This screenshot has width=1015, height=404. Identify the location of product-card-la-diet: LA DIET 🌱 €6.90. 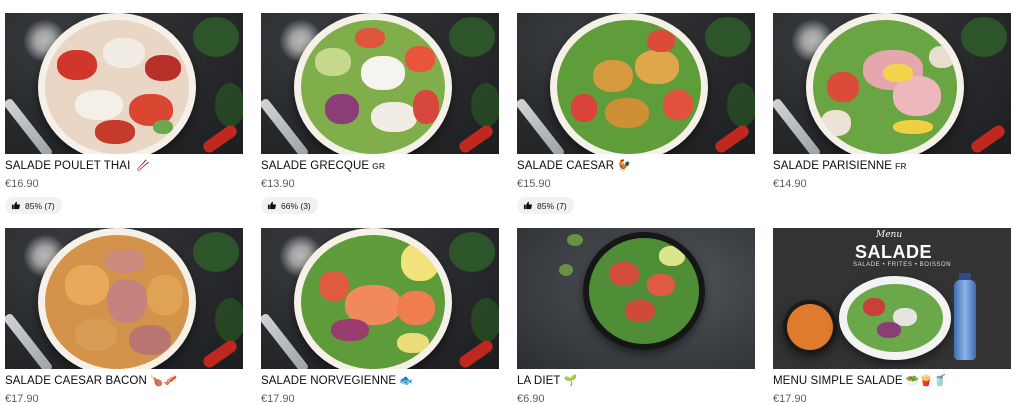
(636, 316).